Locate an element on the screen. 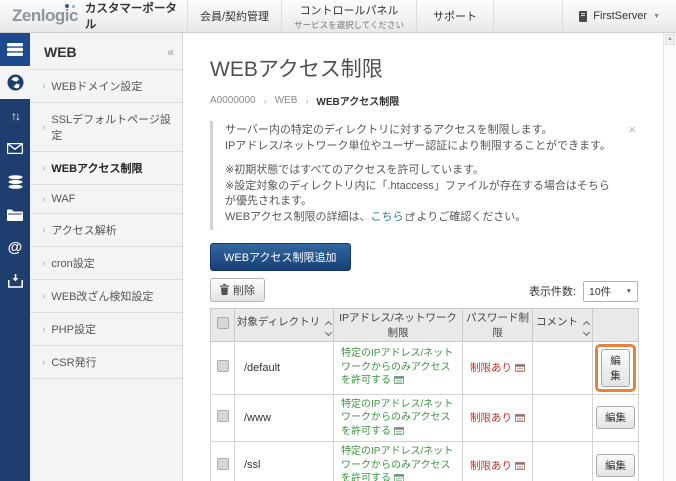  breadcrumb: A0000000 › WEB › WEBアクセス制限 is located at coordinates (430, 100).